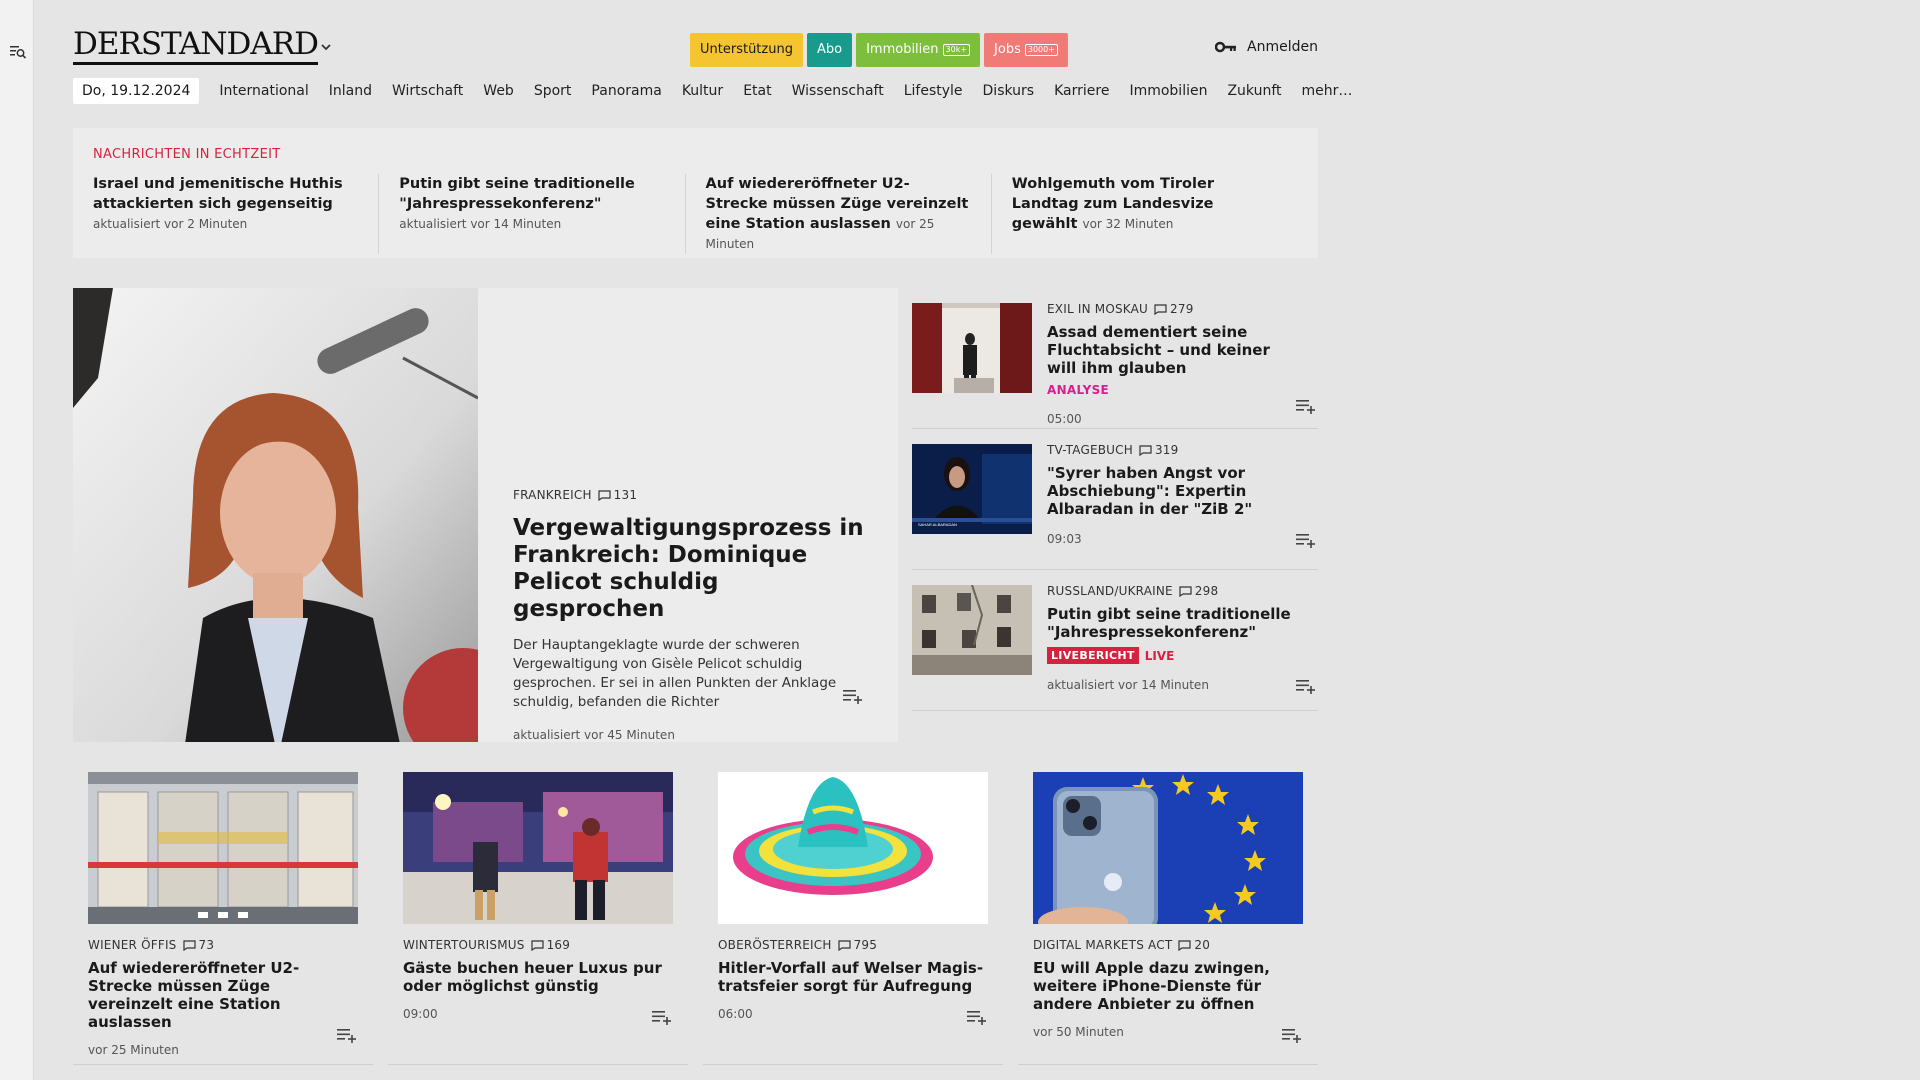 The image size is (1920, 1080). Describe the element at coordinates (1009, 91) in the screenshot. I see `nav-item-diskurs: Diskurs` at that location.